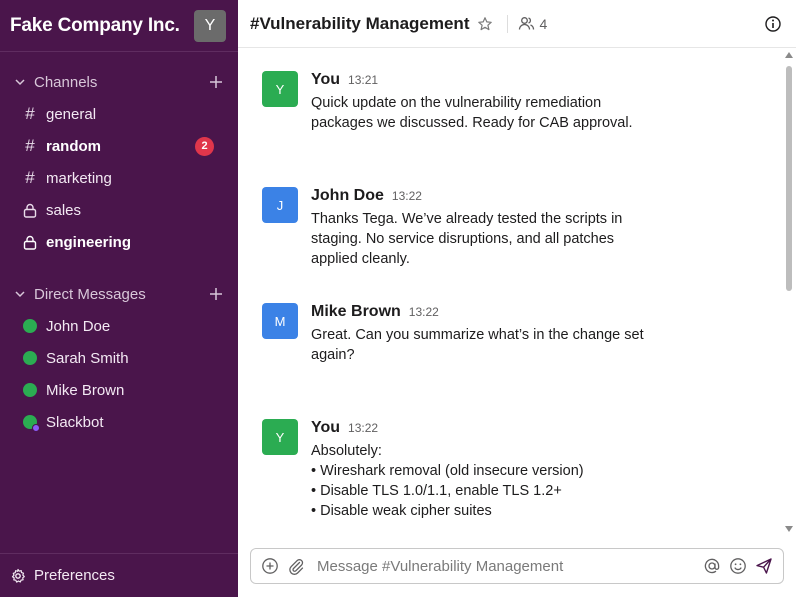  What do you see at coordinates (347, 196) in the screenshot?
I see `message-author: John Doe` at bounding box center [347, 196].